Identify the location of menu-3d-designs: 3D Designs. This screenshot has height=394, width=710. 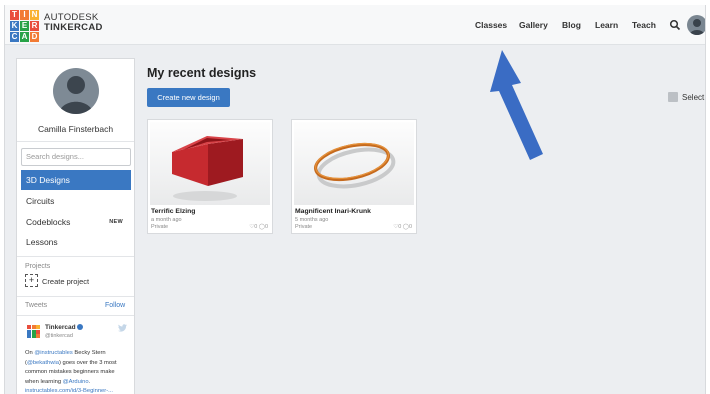
(76, 180).